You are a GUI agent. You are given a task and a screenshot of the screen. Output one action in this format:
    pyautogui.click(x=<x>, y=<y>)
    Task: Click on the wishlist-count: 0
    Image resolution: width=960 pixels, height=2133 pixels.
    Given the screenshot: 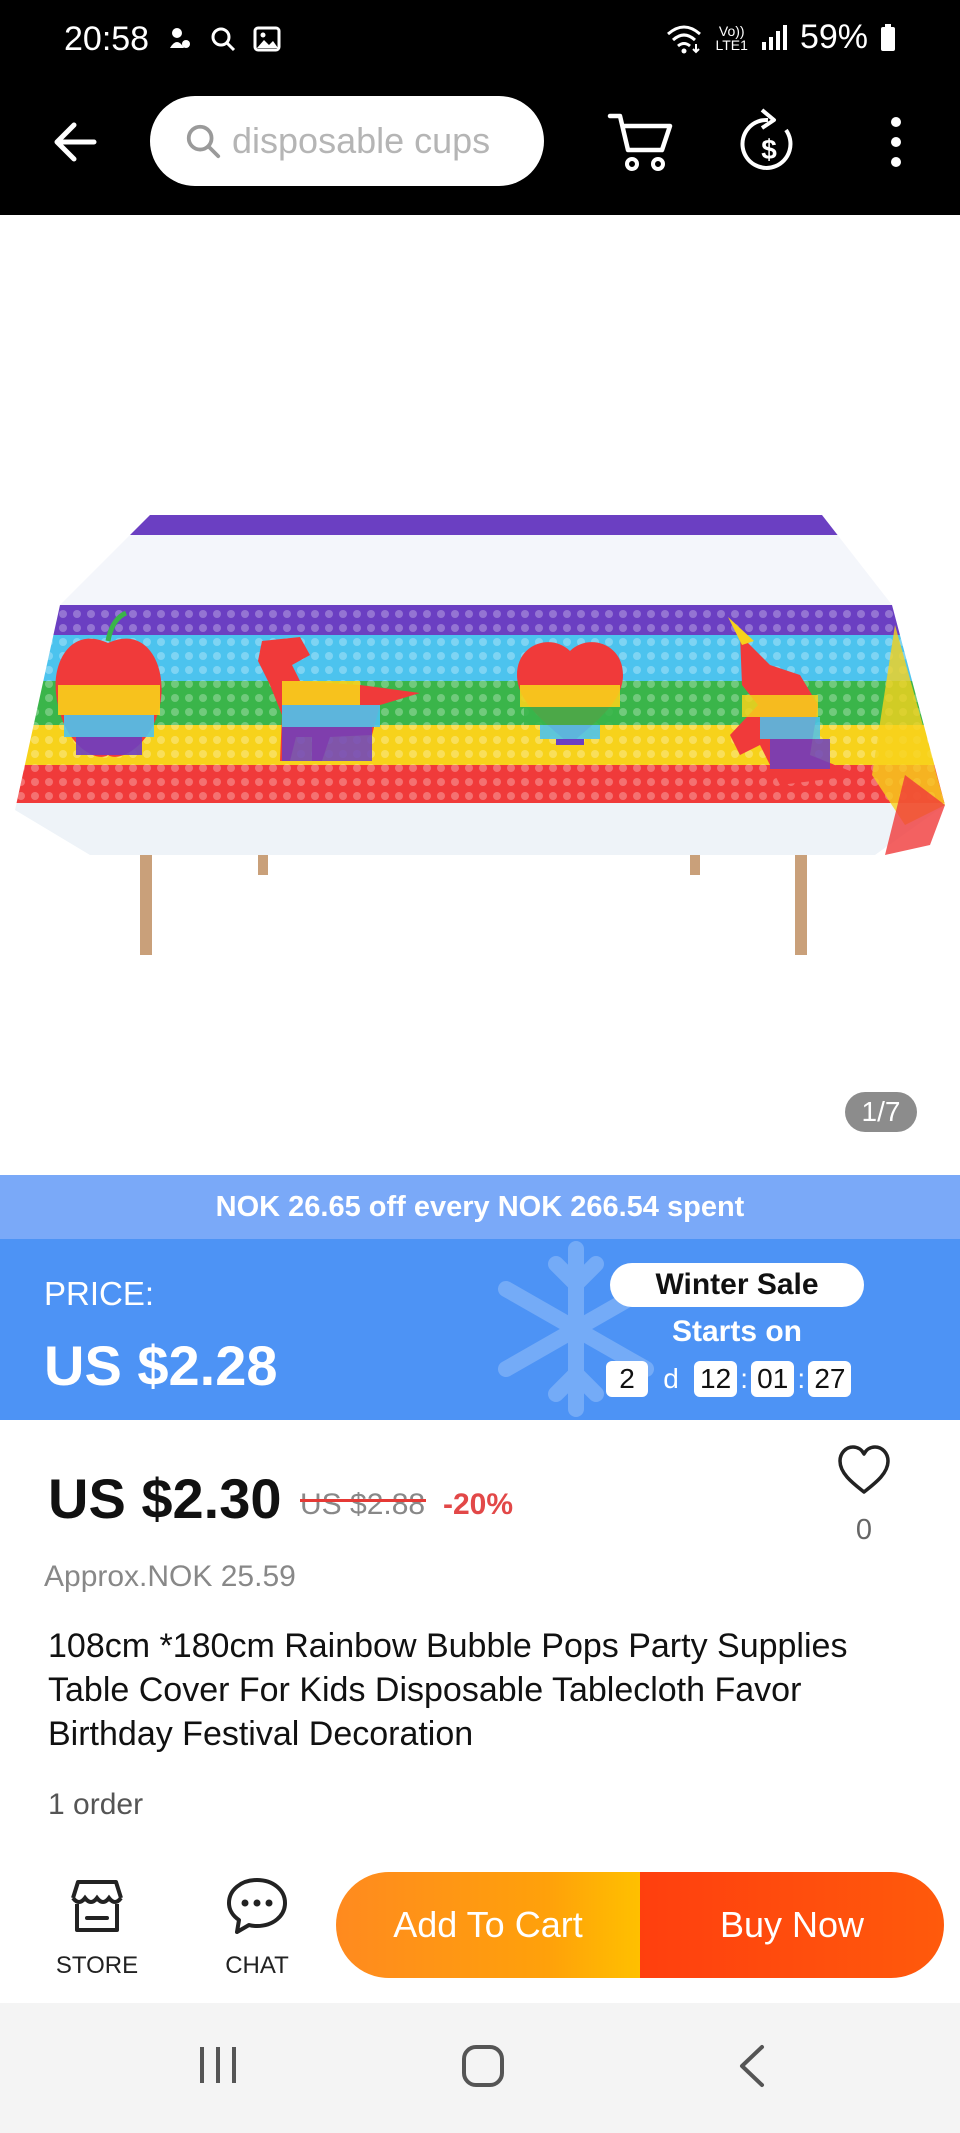 What is the action you would take?
    pyautogui.click(x=864, y=1530)
    